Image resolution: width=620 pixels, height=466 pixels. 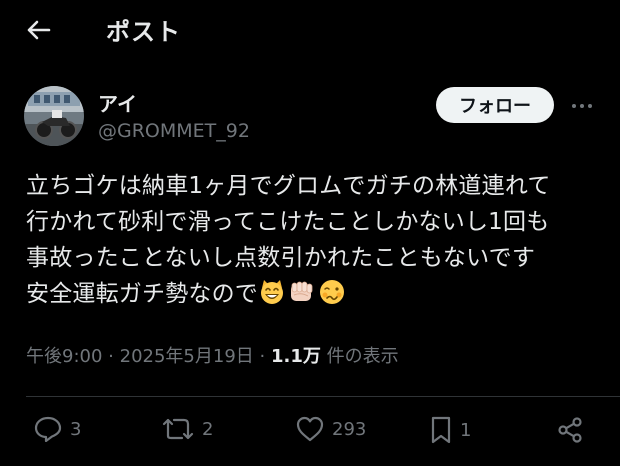 I want to click on share-icon, so click(x=570, y=430).